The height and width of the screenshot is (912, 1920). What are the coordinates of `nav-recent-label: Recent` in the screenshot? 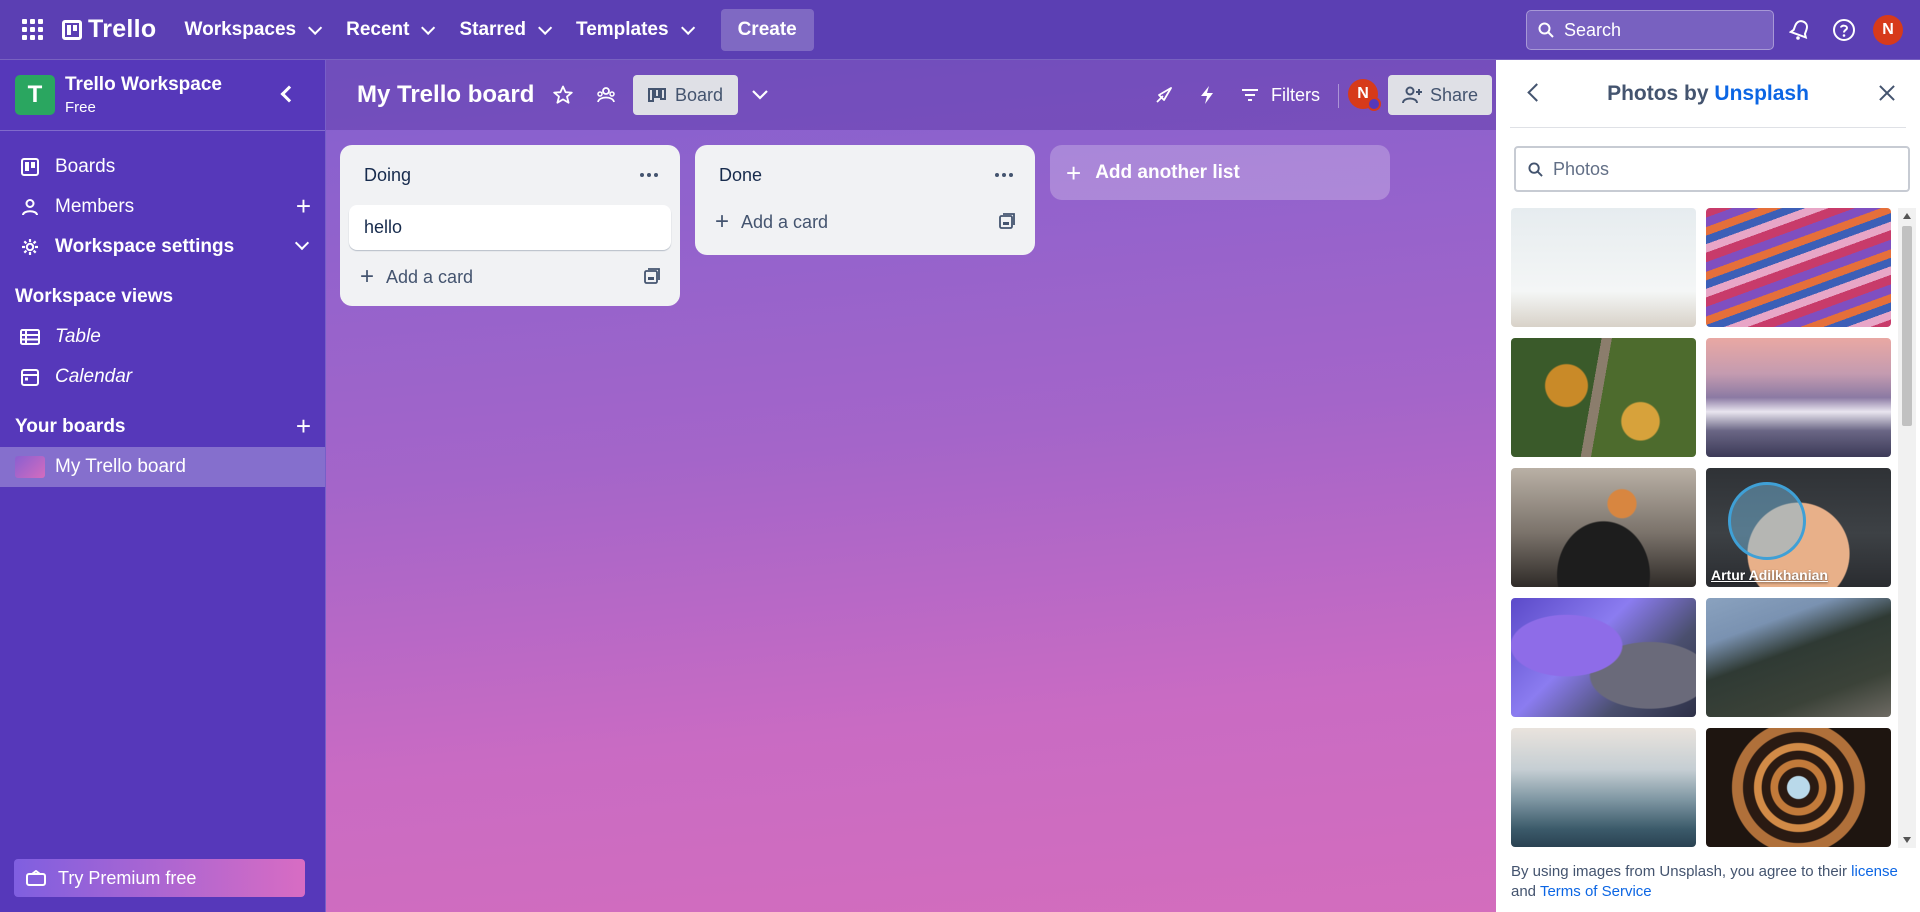 It's located at (378, 29).